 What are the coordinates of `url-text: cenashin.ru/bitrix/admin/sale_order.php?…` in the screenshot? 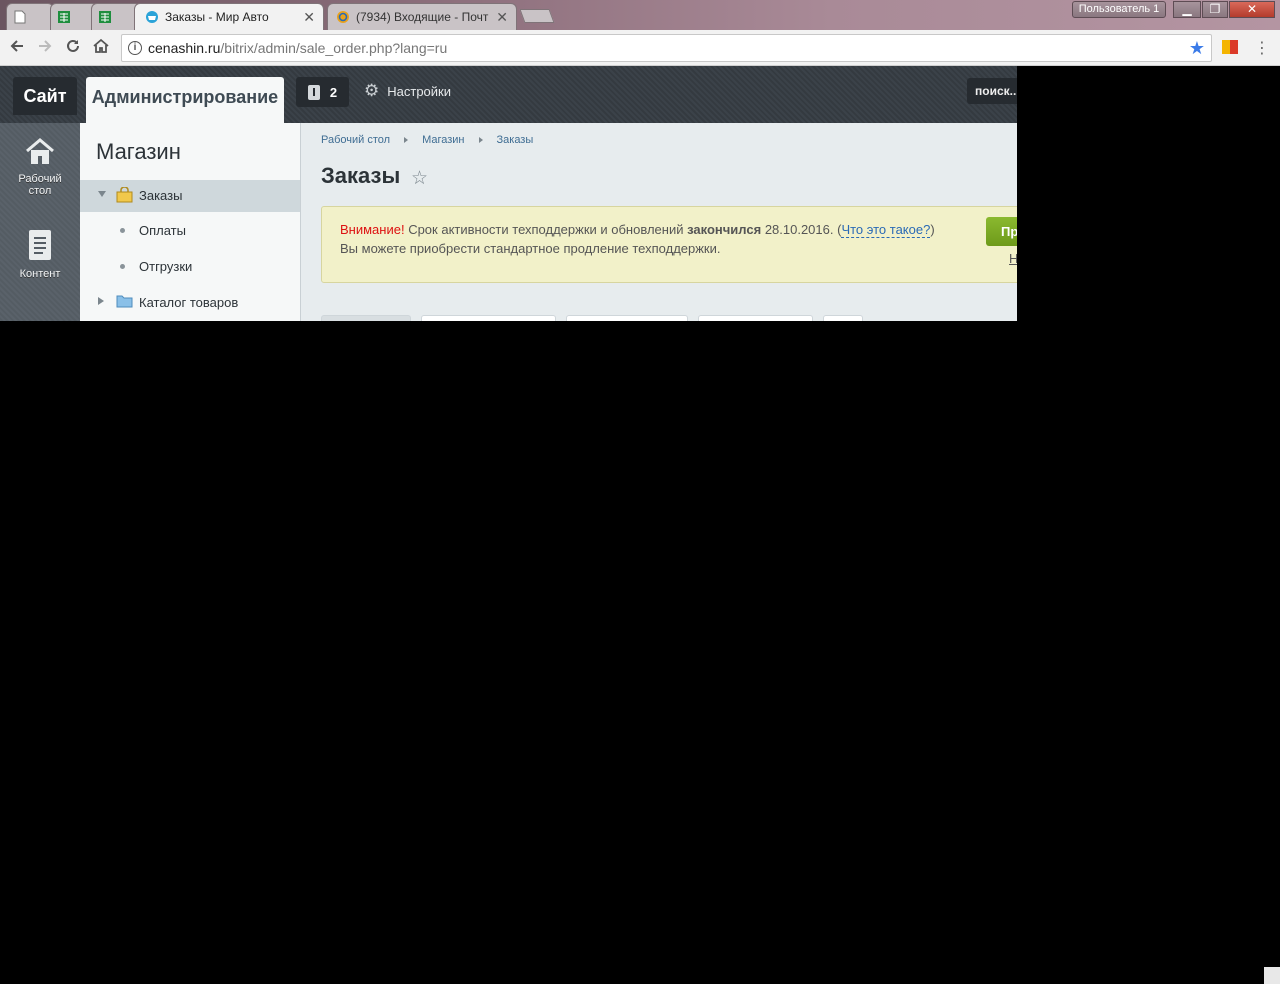 It's located at (297, 48).